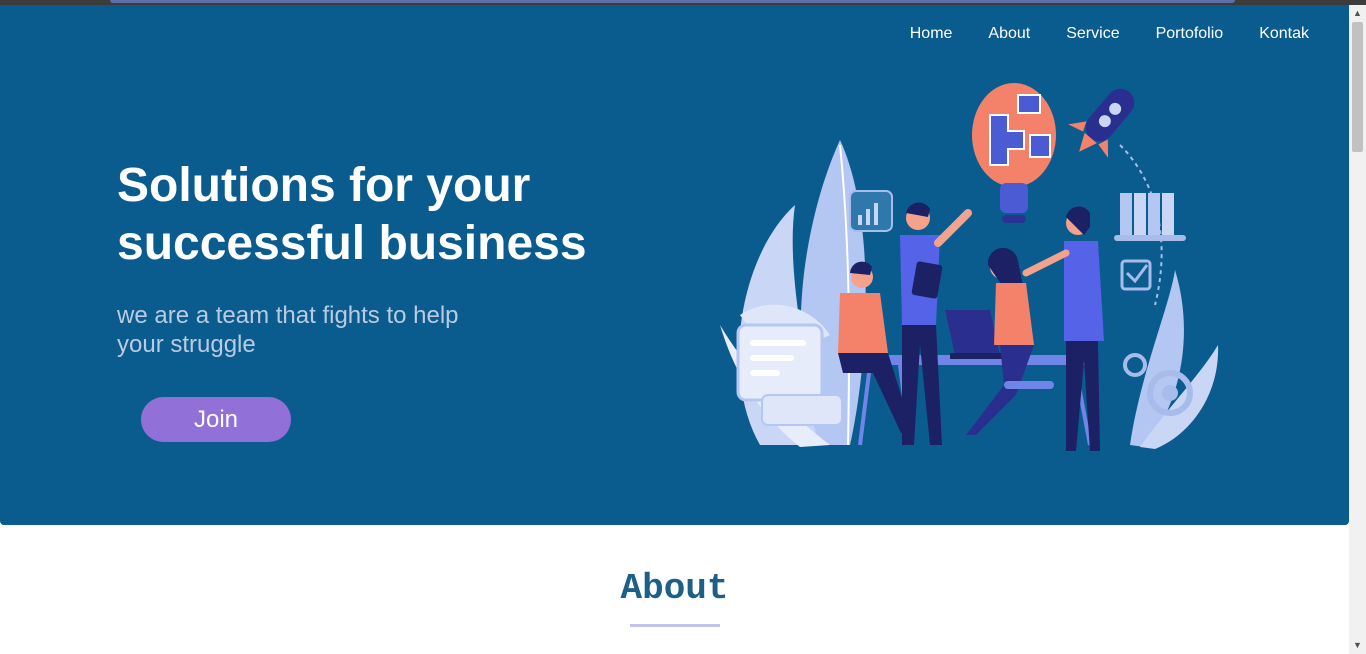 The image size is (1366, 654). What do you see at coordinates (1284, 34) in the screenshot?
I see `nav-item-kontak: Kontak` at bounding box center [1284, 34].